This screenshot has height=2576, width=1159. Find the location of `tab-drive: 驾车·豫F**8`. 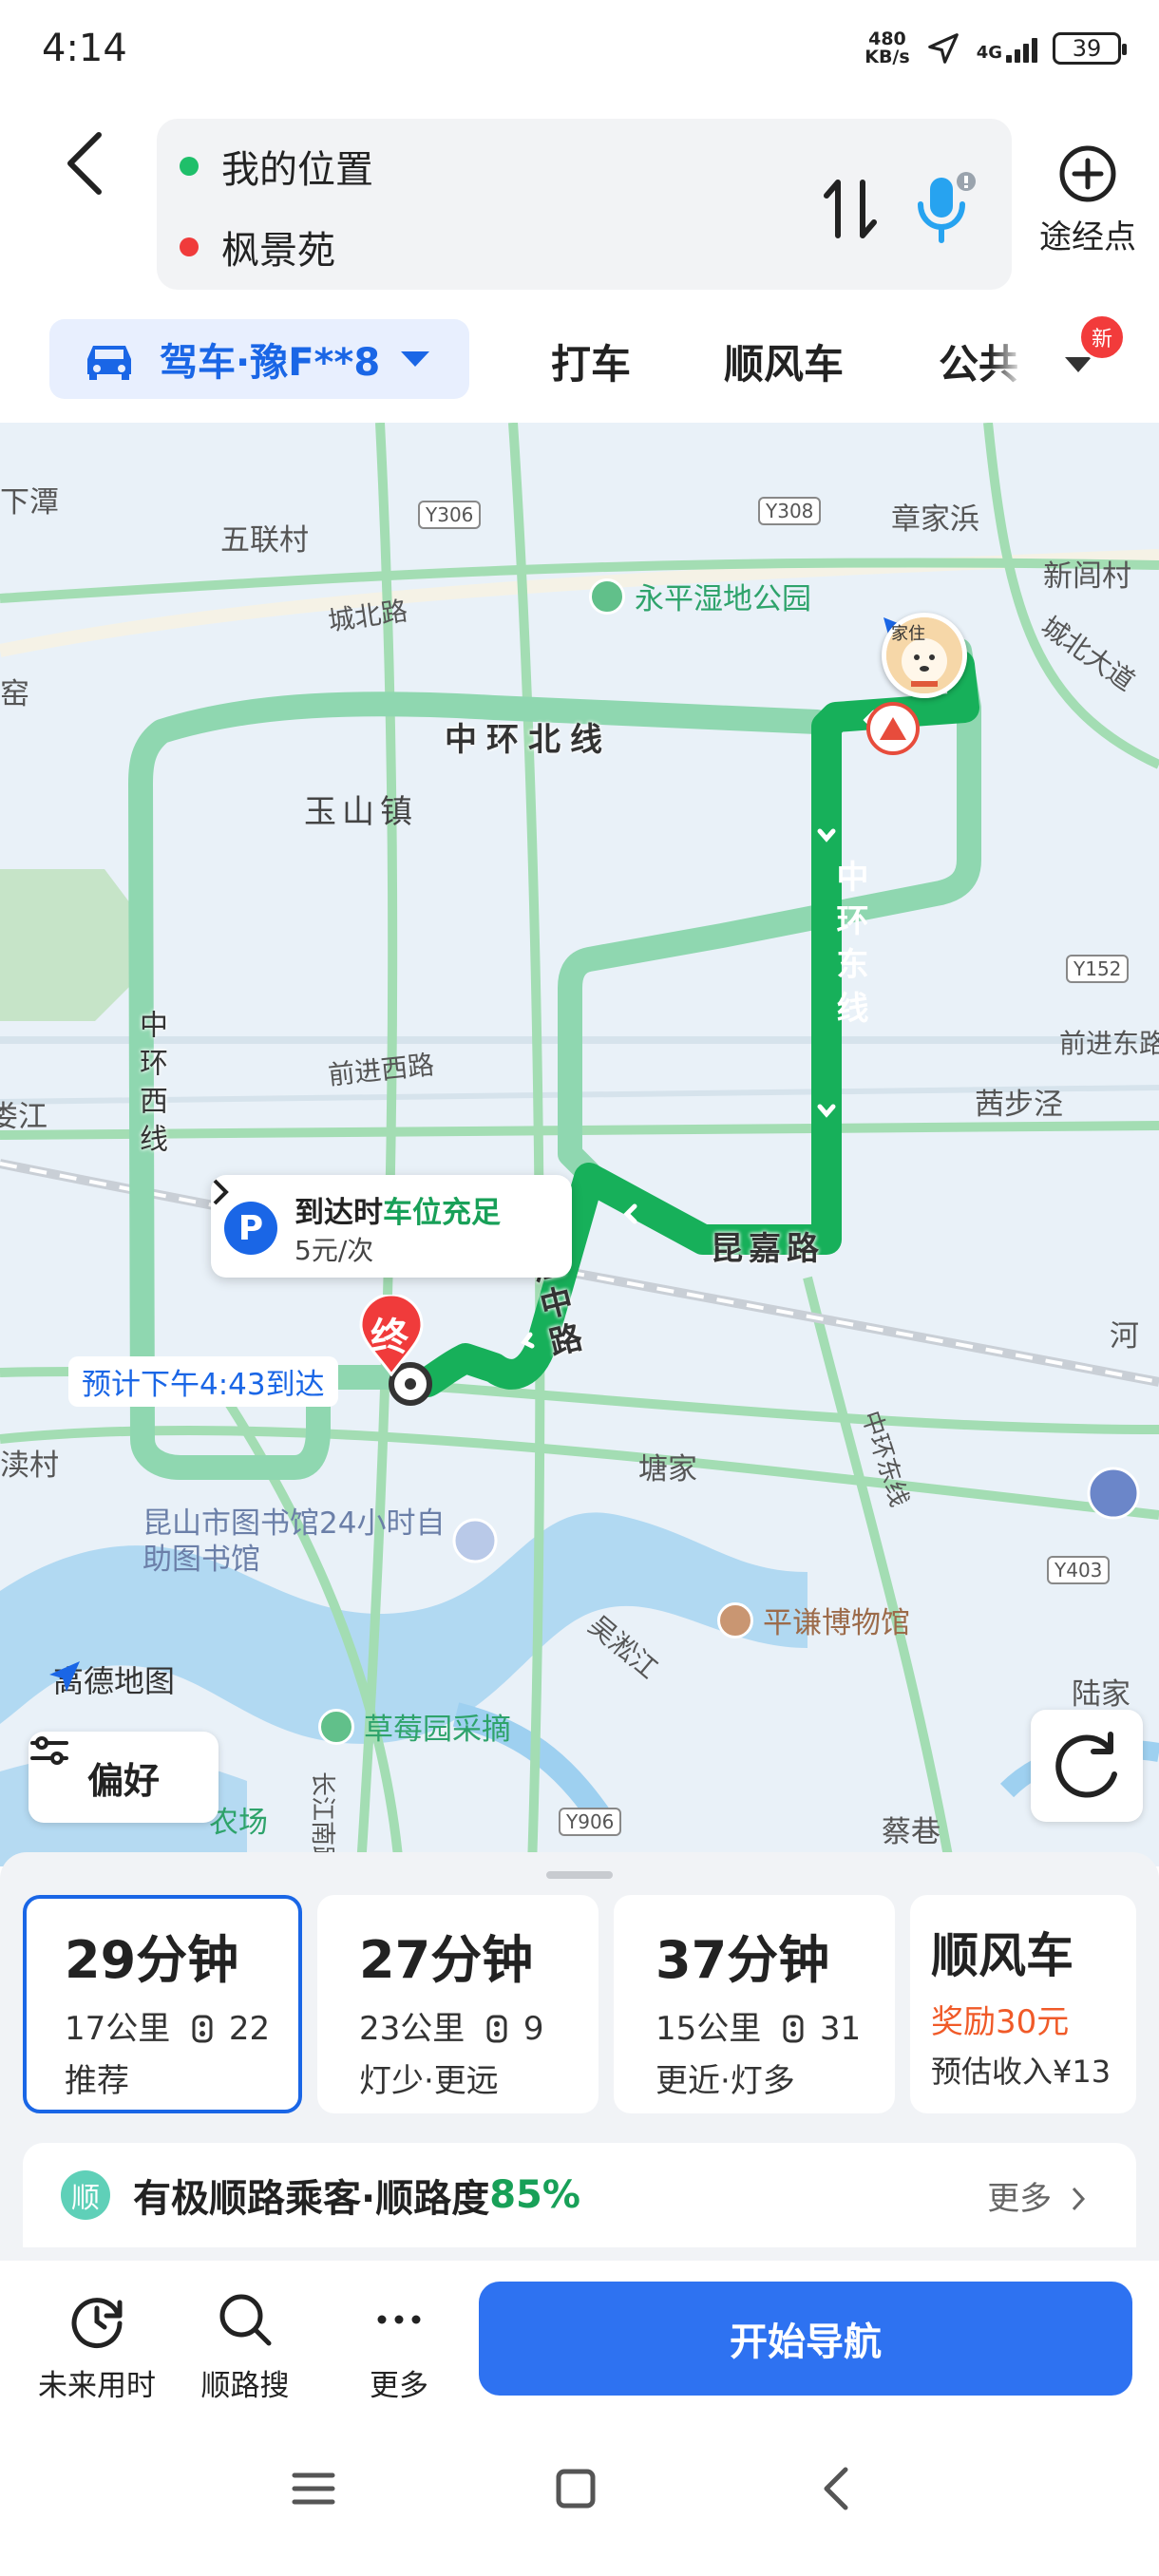

tab-drive: 驾车·豫F**8 is located at coordinates (259, 359).